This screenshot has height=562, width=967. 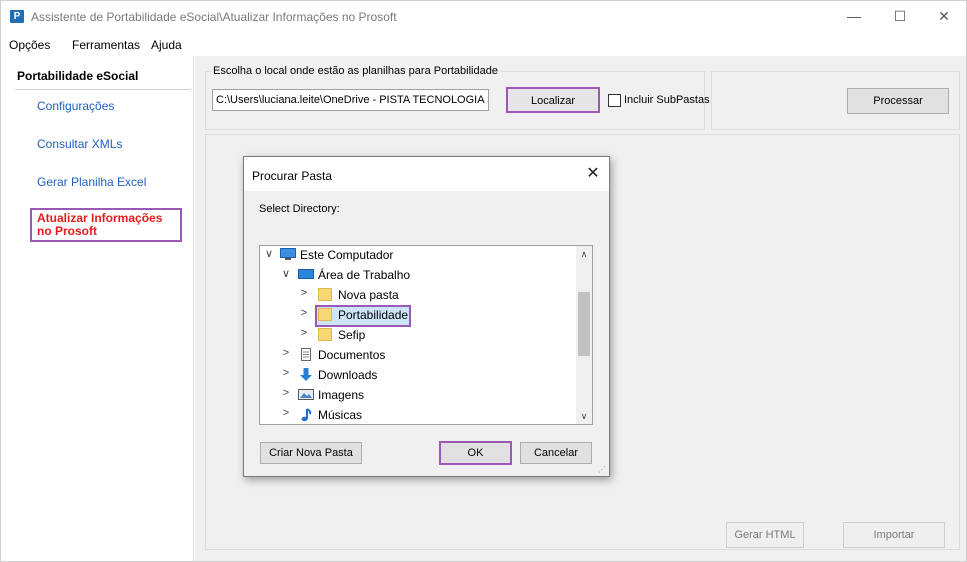 What do you see at coordinates (418, 415) in the screenshot?
I see `tree-item-musicas: > Músicas` at bounding box center [418, 415].